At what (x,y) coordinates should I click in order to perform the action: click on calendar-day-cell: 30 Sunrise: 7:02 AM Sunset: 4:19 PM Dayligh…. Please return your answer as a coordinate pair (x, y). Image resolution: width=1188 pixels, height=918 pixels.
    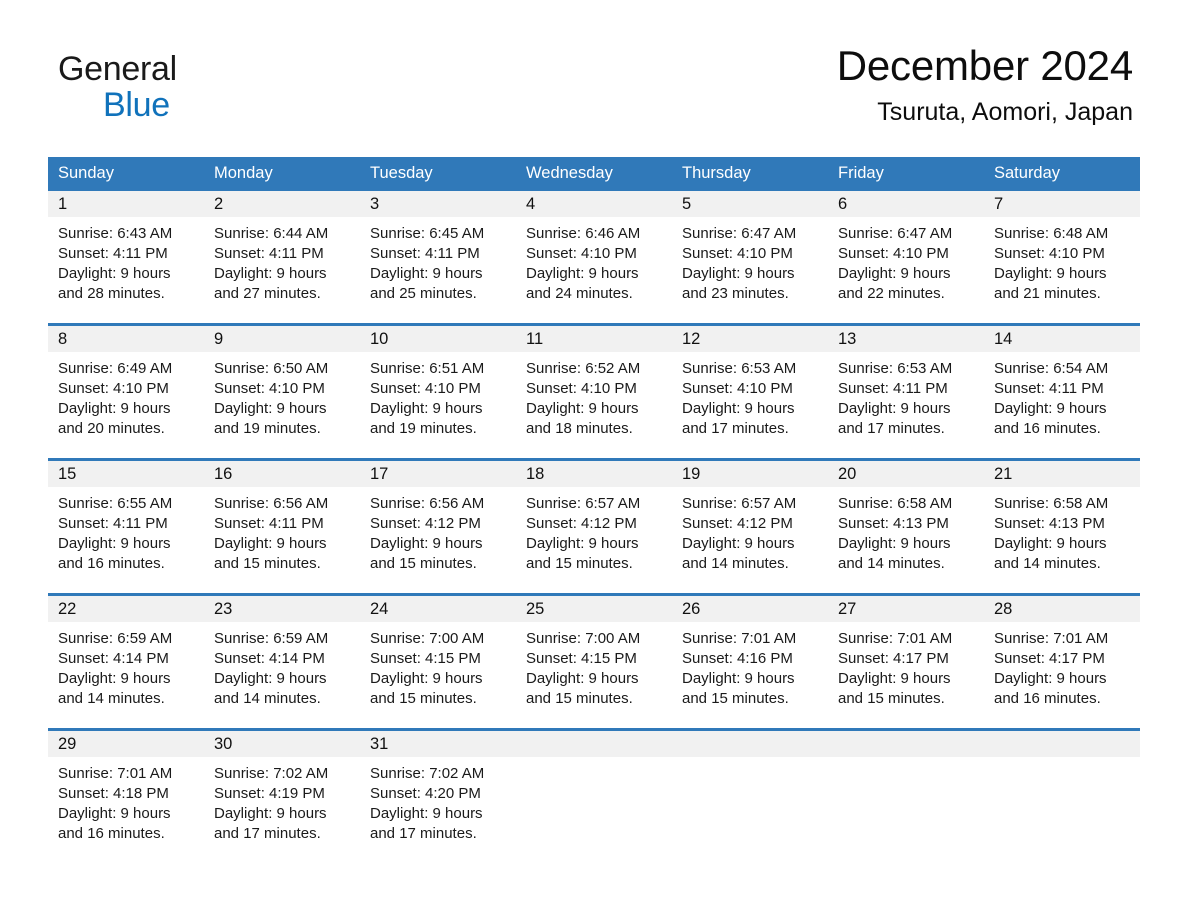
    Looking at the image, I should click on (282, 788).